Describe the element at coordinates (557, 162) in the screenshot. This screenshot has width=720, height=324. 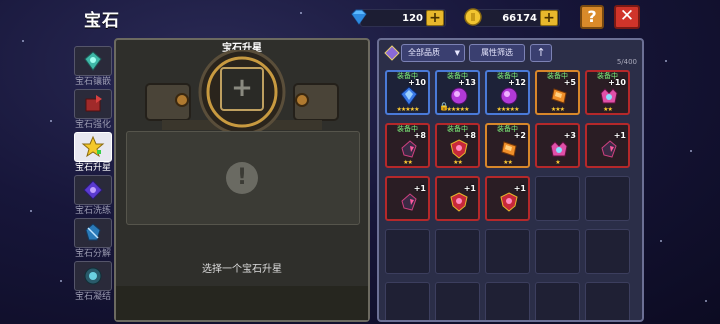
I see `gem-stars: ★` at that location.